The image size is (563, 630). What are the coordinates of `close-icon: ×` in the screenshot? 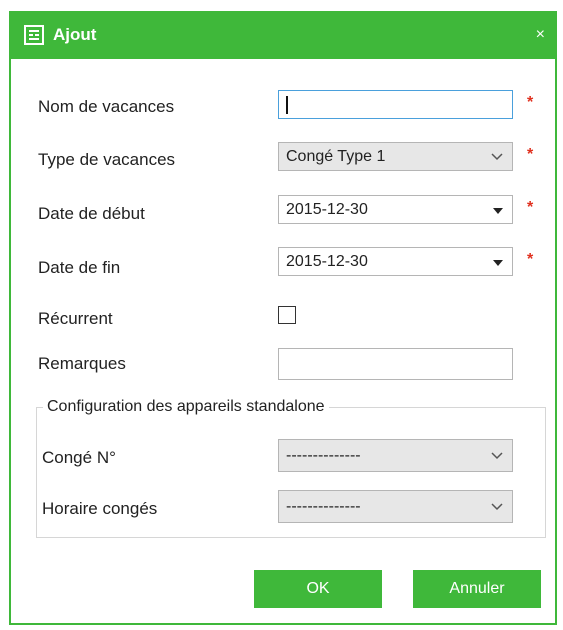 It's located at (540, 35).